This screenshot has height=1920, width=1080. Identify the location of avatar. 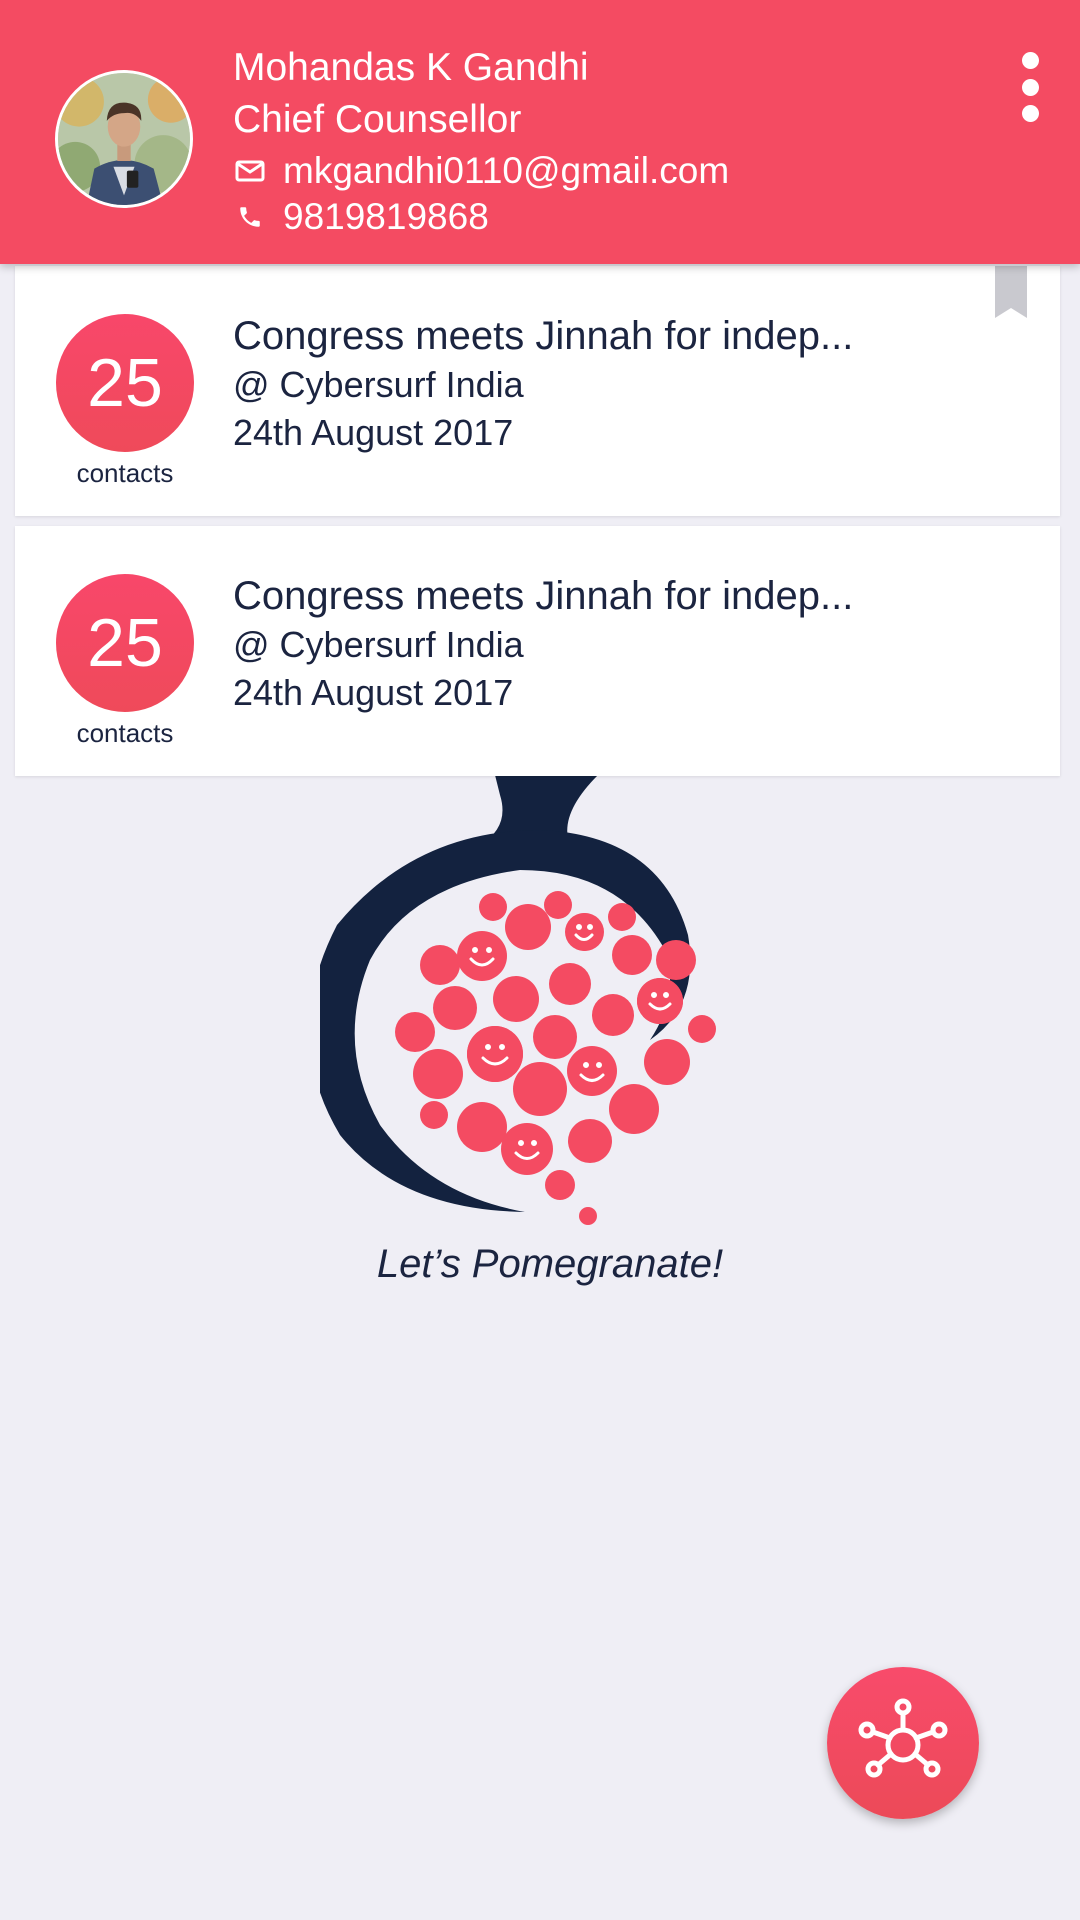
(124, 139).